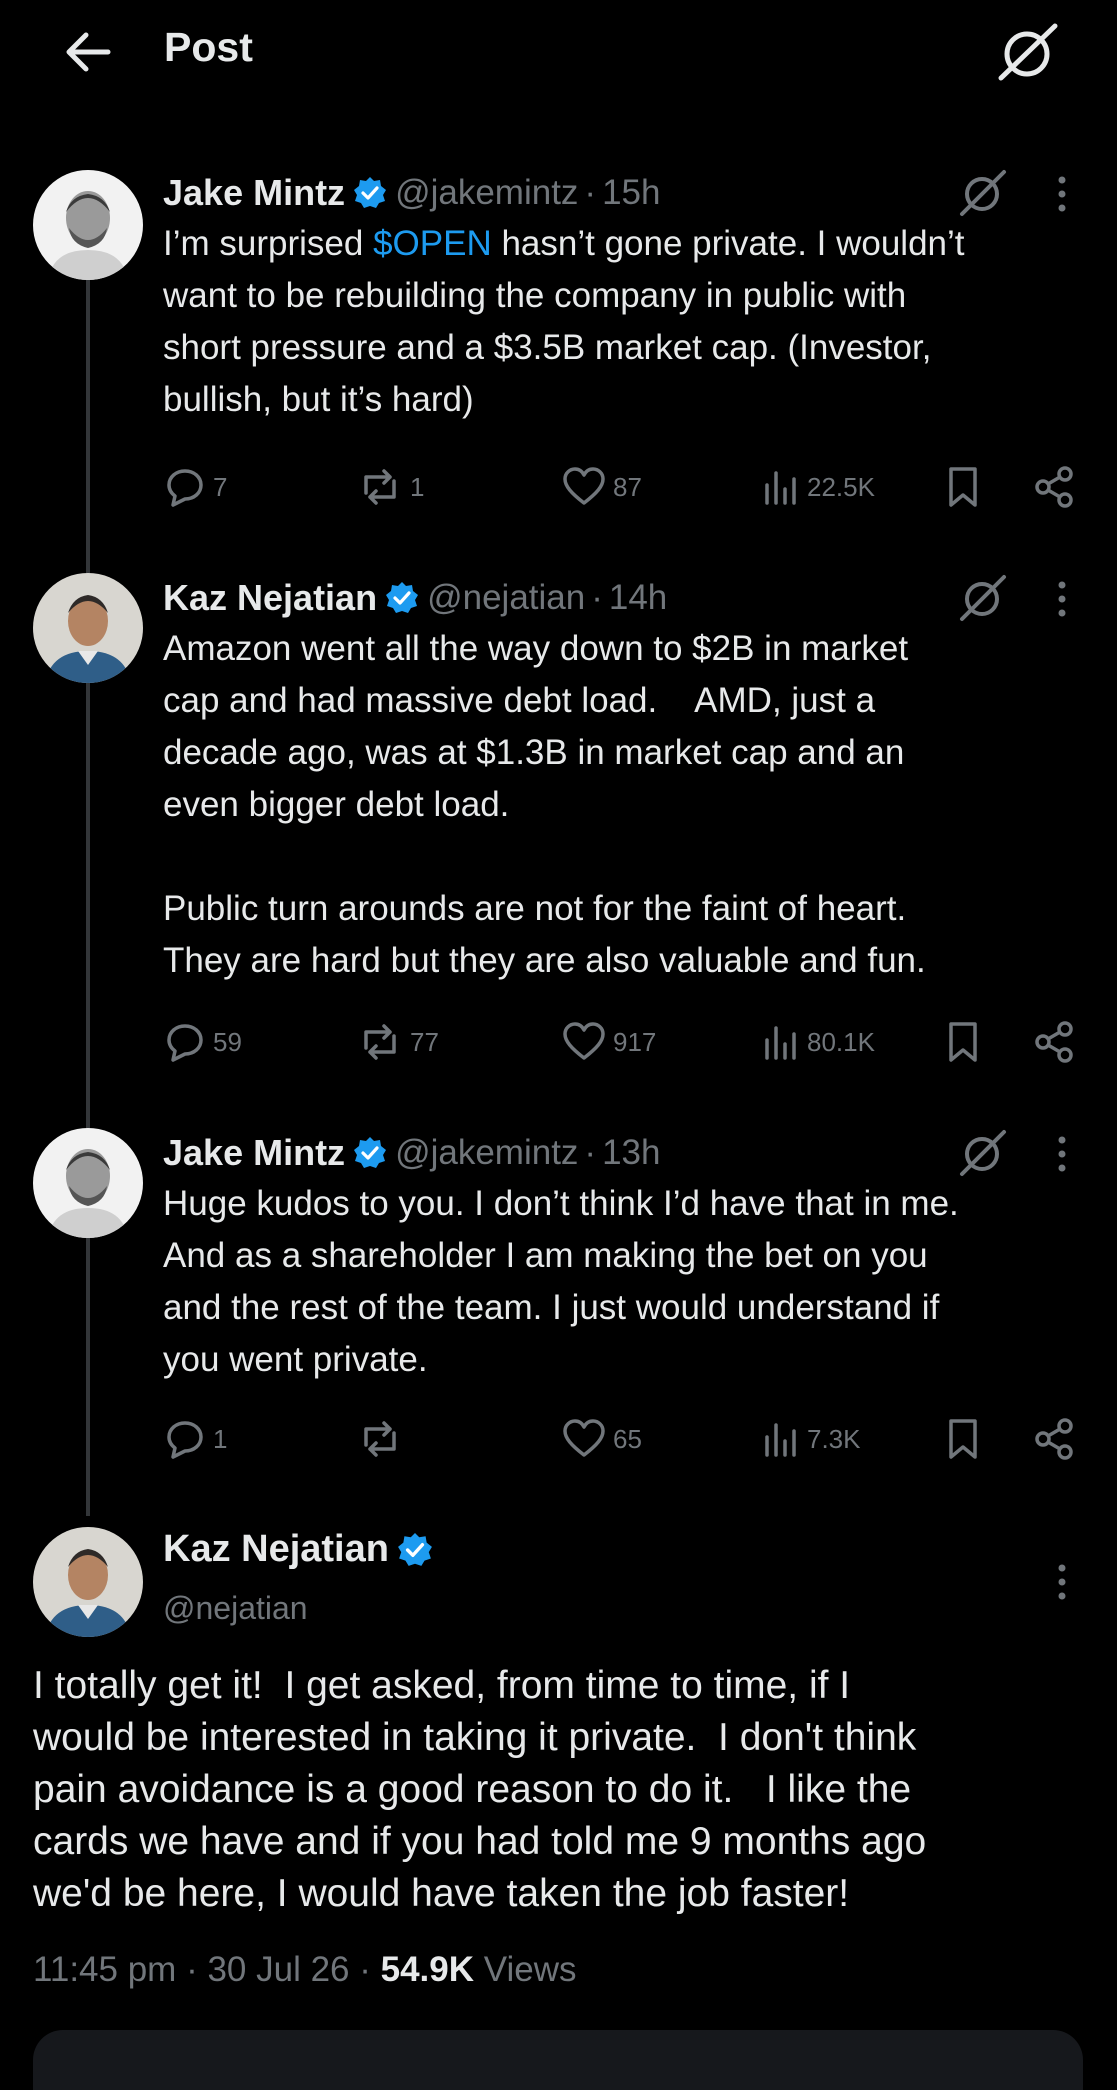  What do you see at coordinates (88, 52) in the screenshot?
I see `arrow-left-icon` at bounding box center [88, 52].